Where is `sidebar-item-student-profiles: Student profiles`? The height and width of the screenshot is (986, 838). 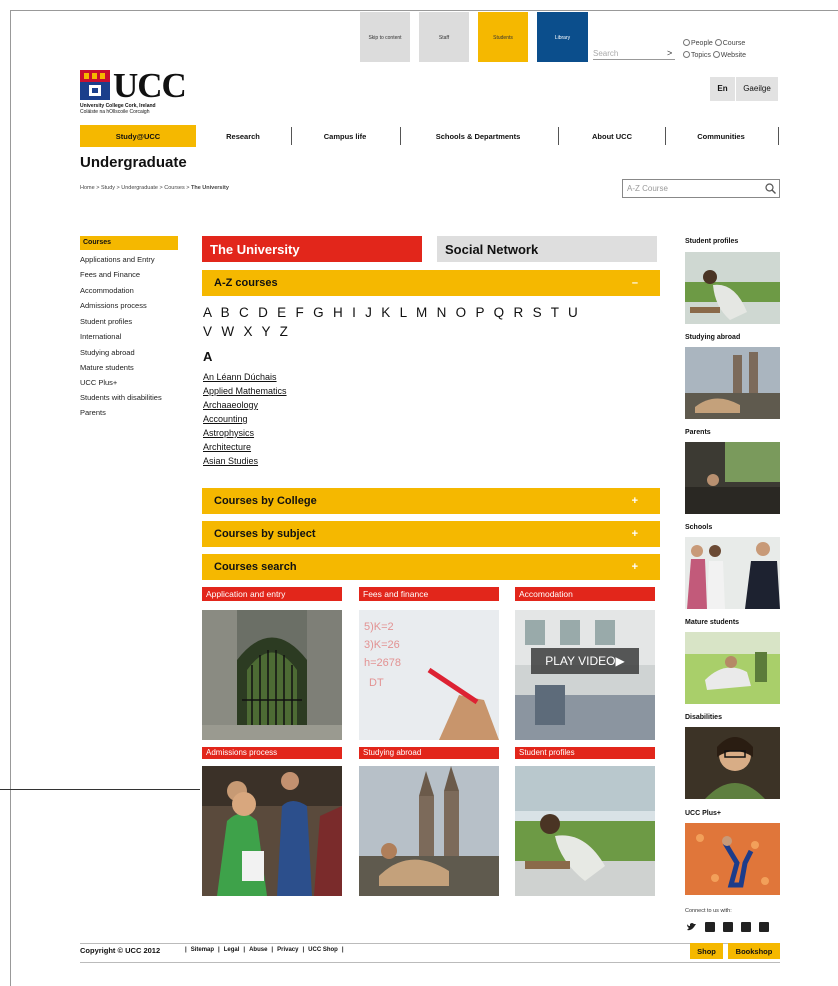
sidebar-item-student-profiles: Student profiles is located at coordinates (106, 321).